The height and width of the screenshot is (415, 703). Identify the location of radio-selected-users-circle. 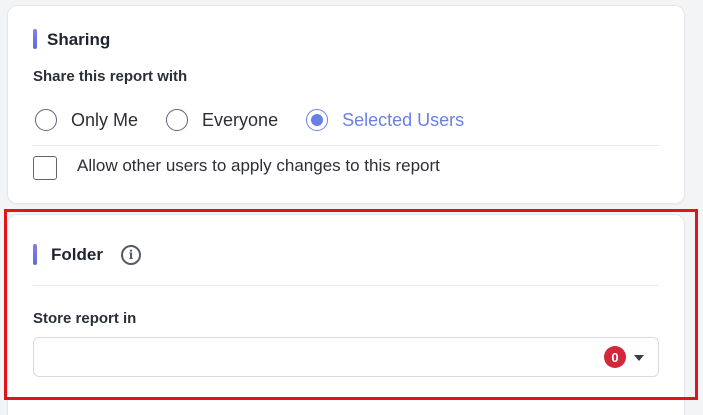
(317, 120).